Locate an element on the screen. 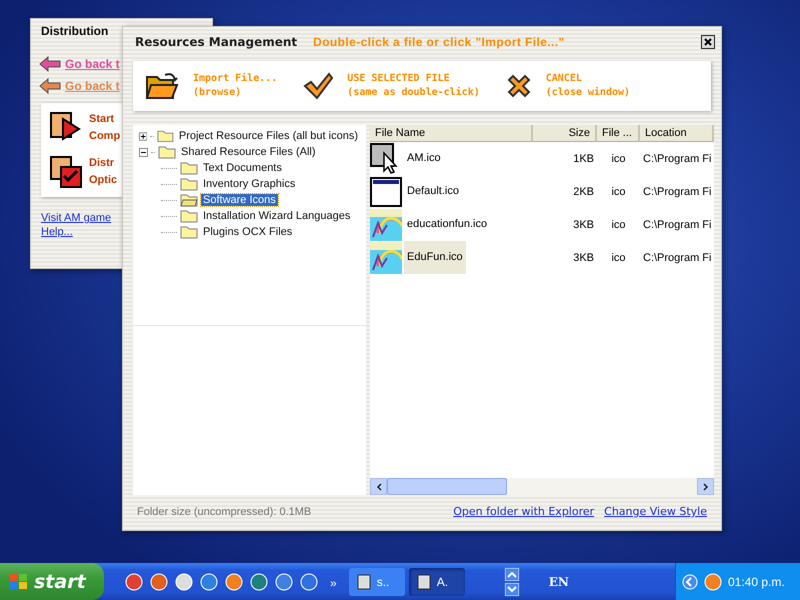  window-link: Change View Style is located at coordinates (655, 511).